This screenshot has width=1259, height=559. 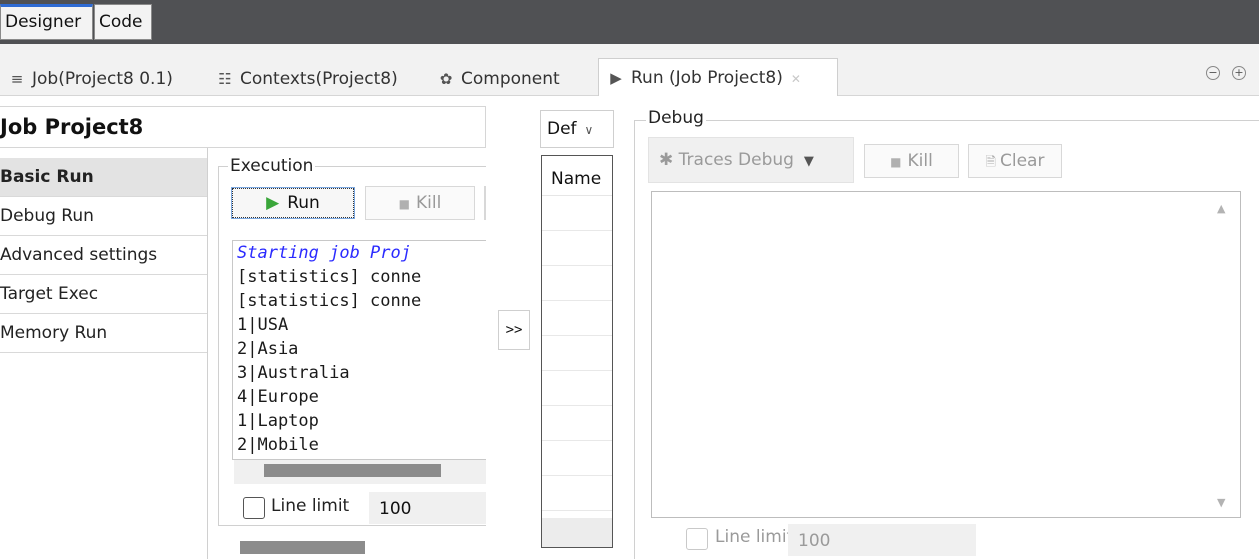 What do you see at coordinates (303, 203) in the screenshot?
I see `run-label: Run` at bounding box center [303, 203].